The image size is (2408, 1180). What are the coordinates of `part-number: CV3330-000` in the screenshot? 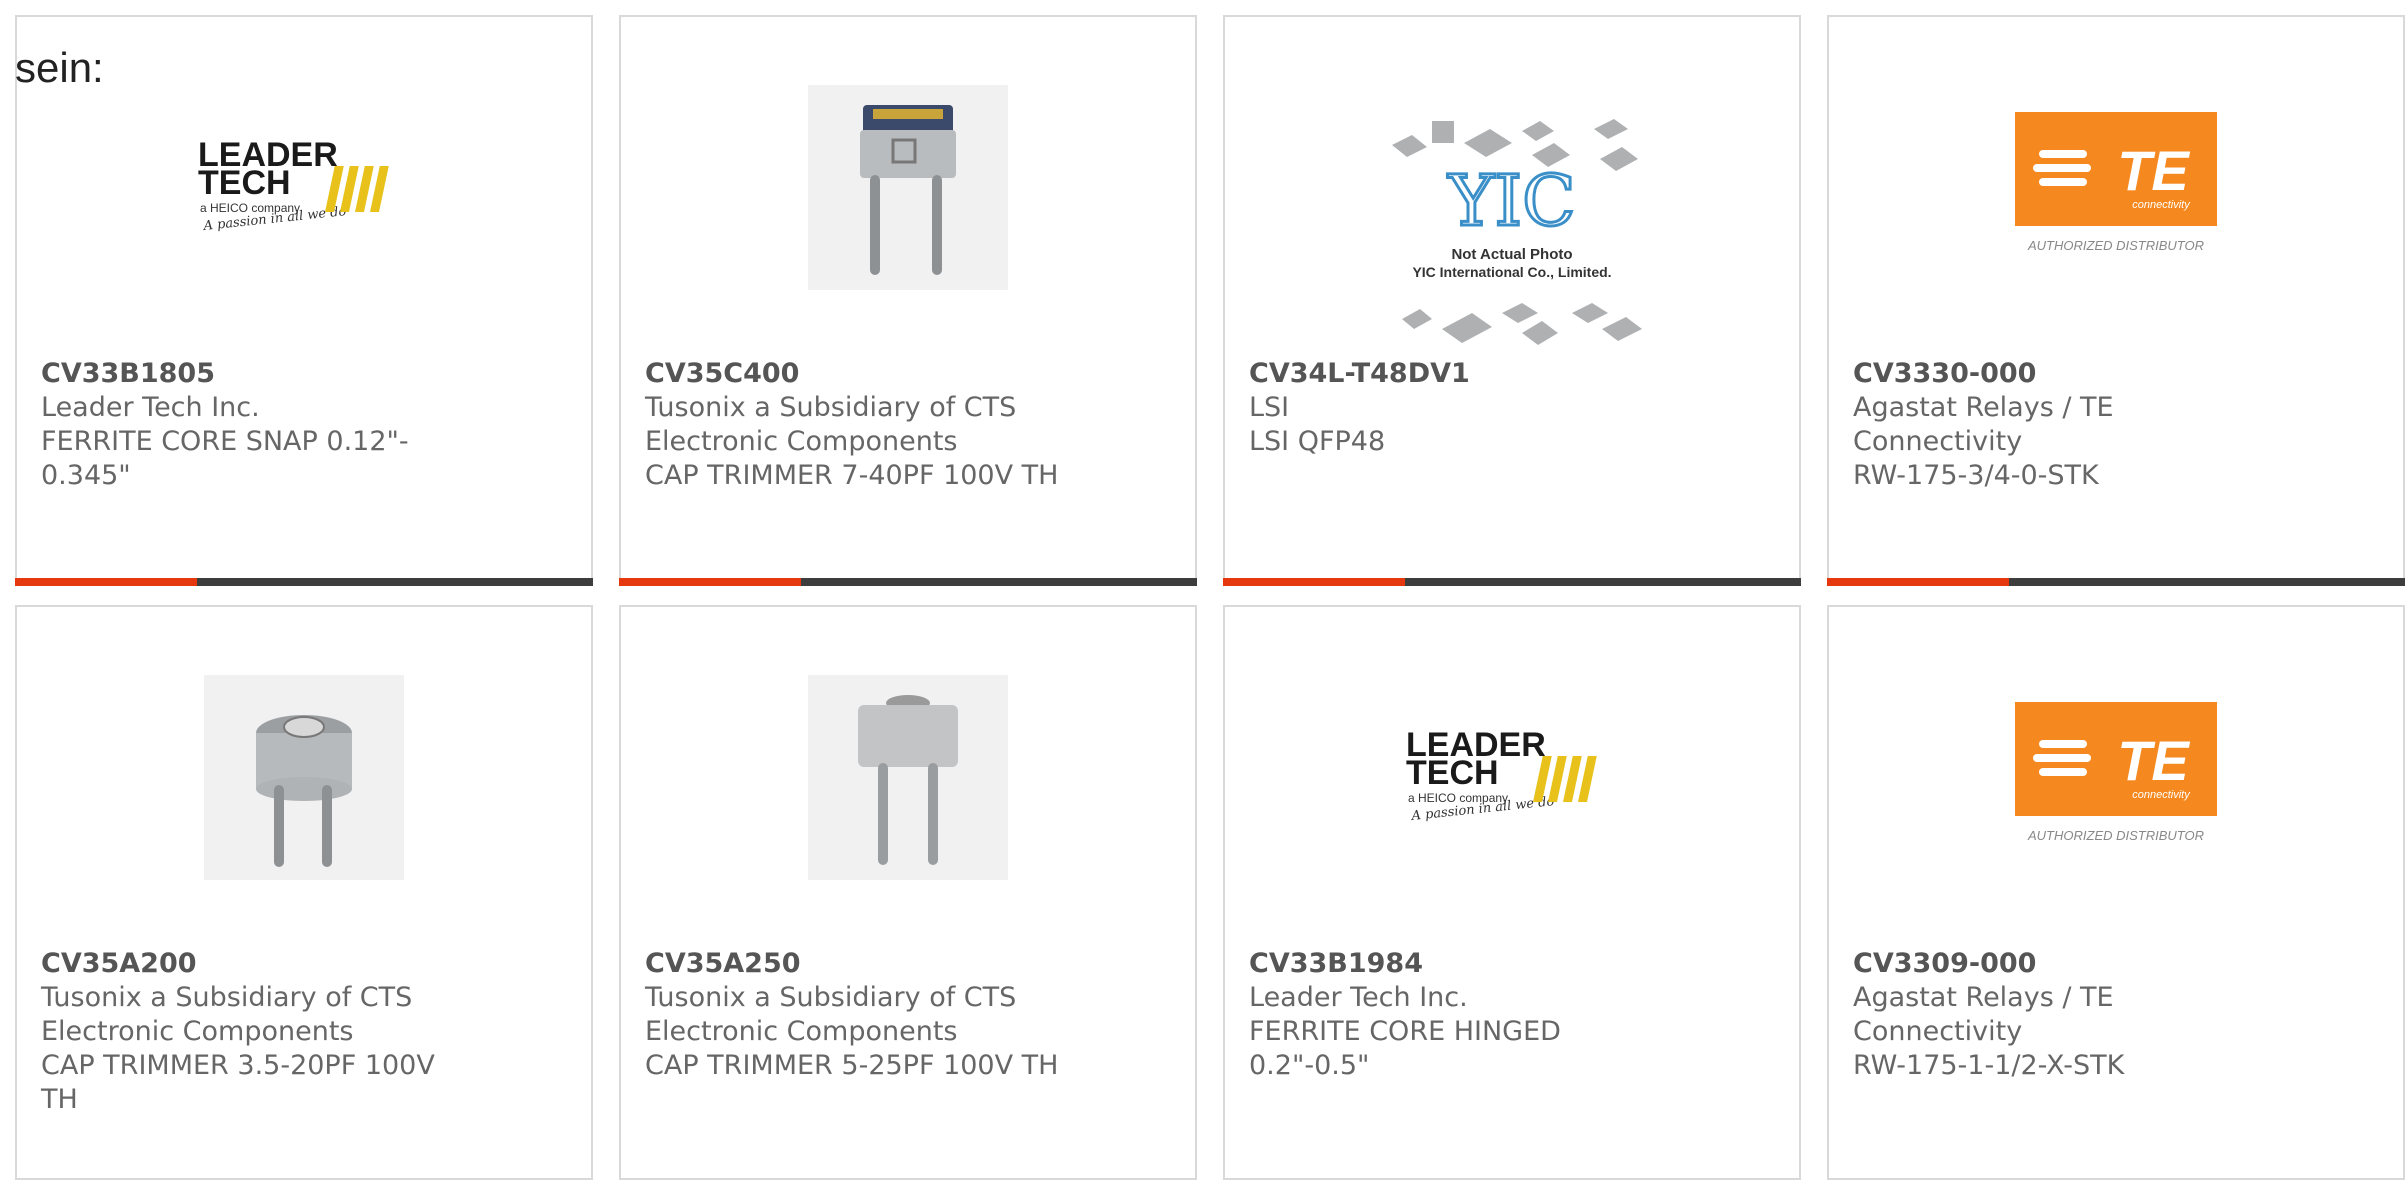 It's located at (2068, 374).